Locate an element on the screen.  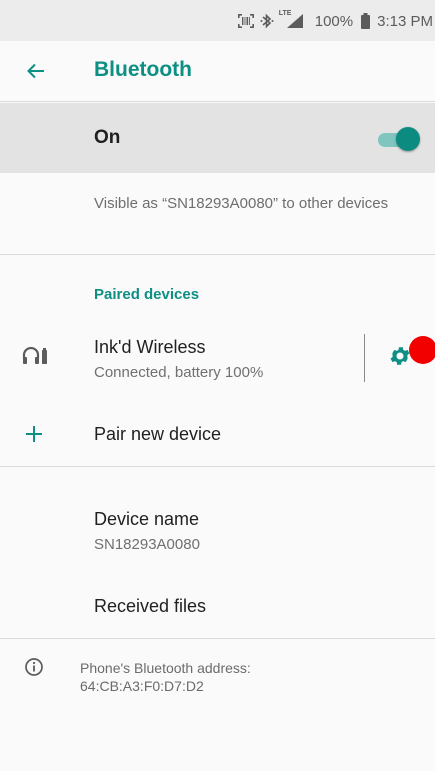
arrow-back-icon is located at coordinates (35, 71).